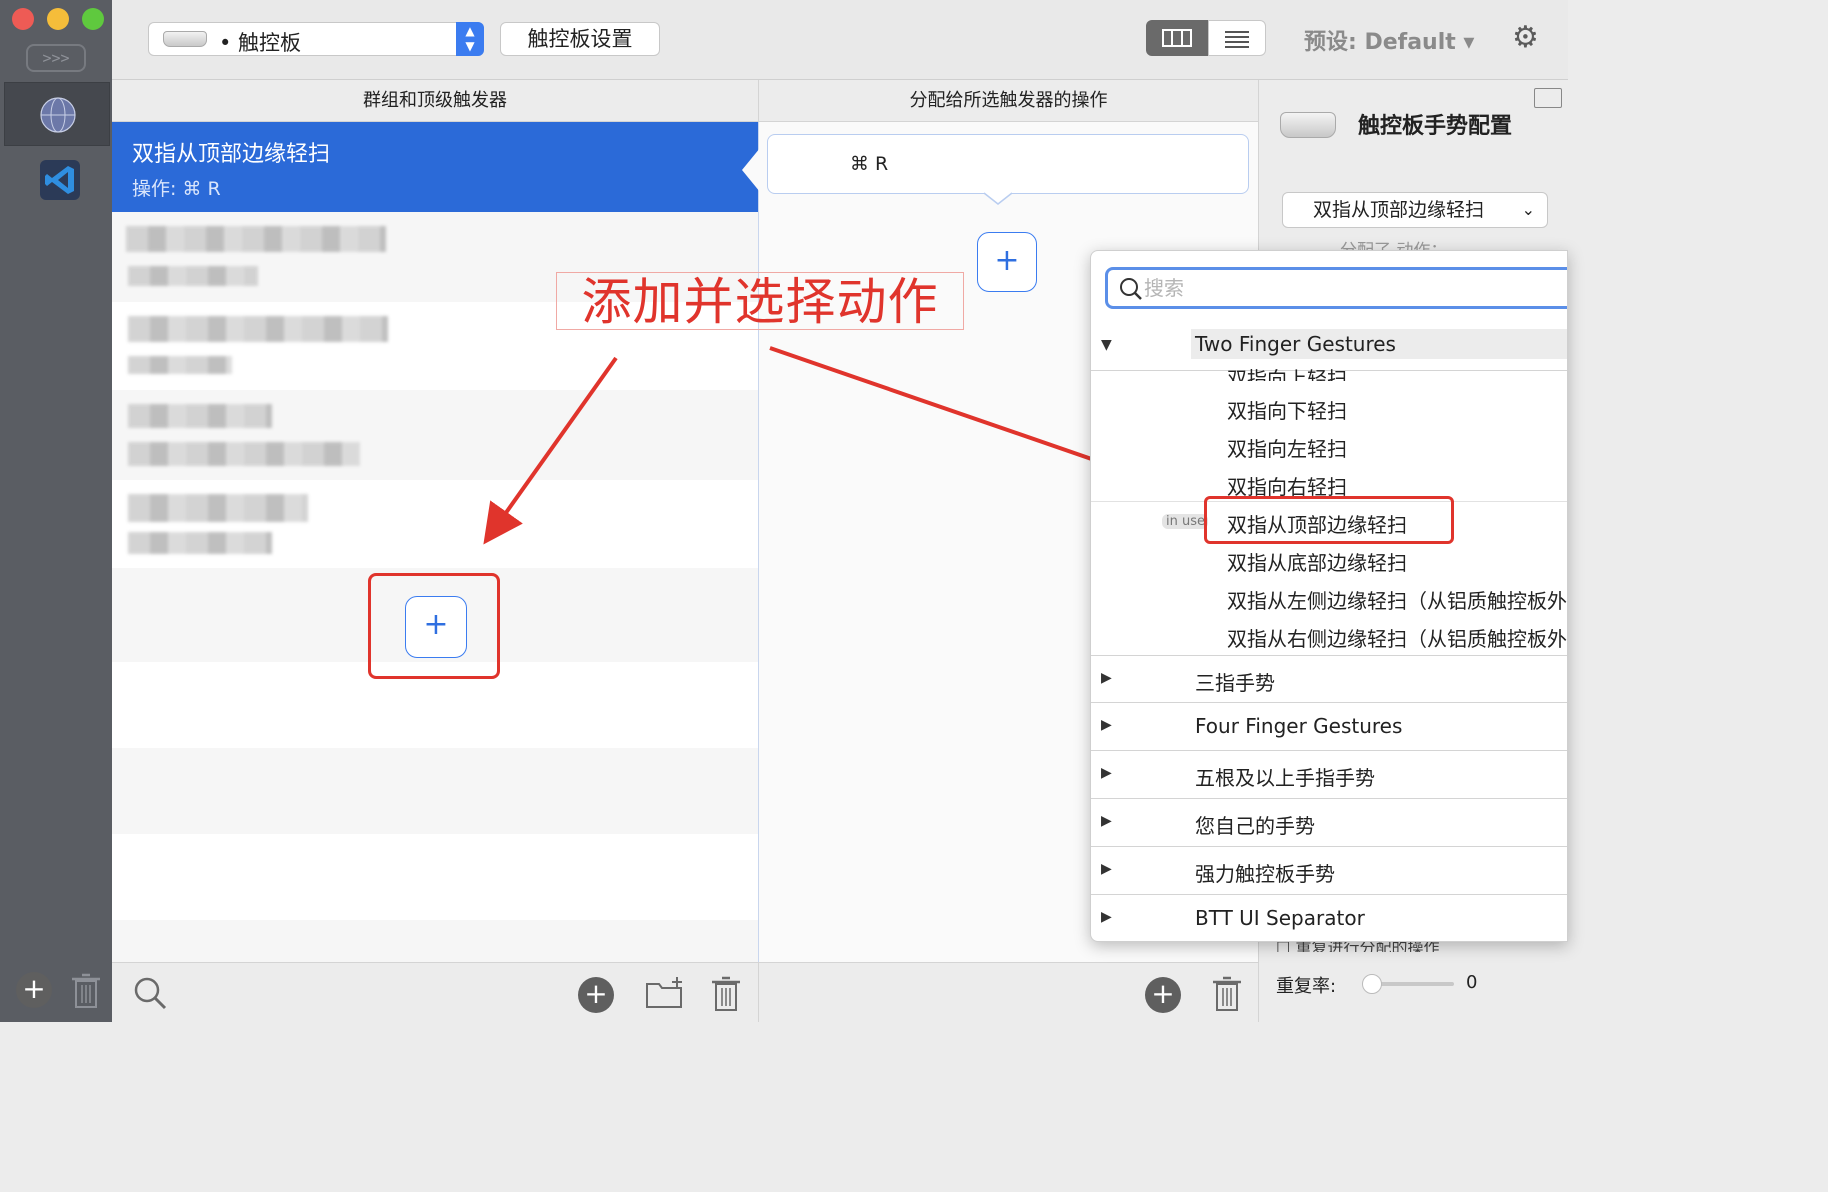 The width and height of the screenshot is (1828, 1192). What do you see at coordinates (1280, 918) in the screenshot?
I see `group-label: BTT UI Separator` at bounding box center [1280, 918].